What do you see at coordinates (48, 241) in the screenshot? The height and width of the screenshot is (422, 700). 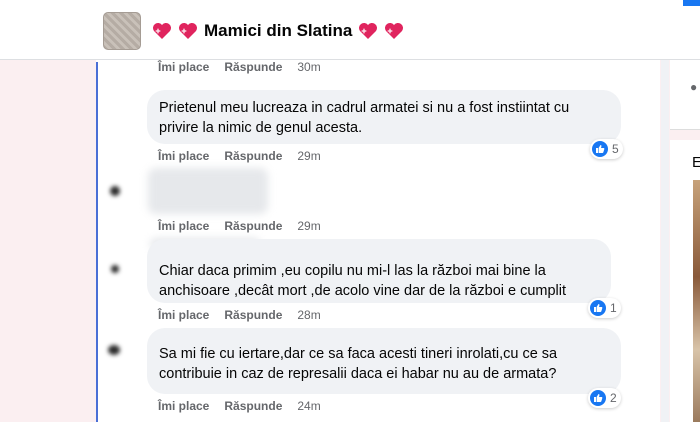 I see `left-background` at bounding box center [48, 241].